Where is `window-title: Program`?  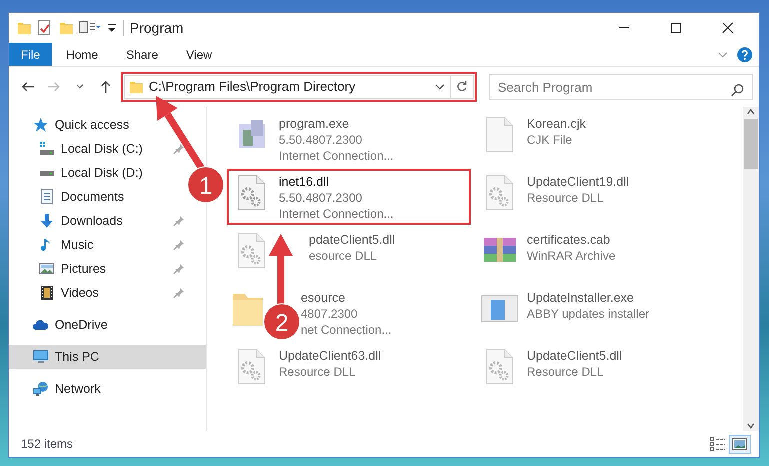
window-title: Program is located at coordinates (157, 28).